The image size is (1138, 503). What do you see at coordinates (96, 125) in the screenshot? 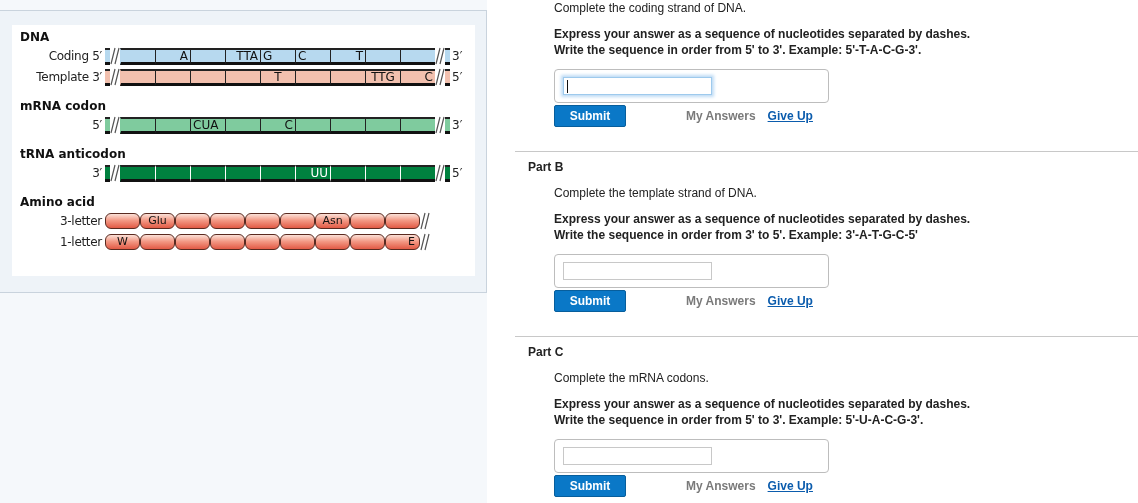
I see `strand-label: 5′` at bounding box center [96, 125].